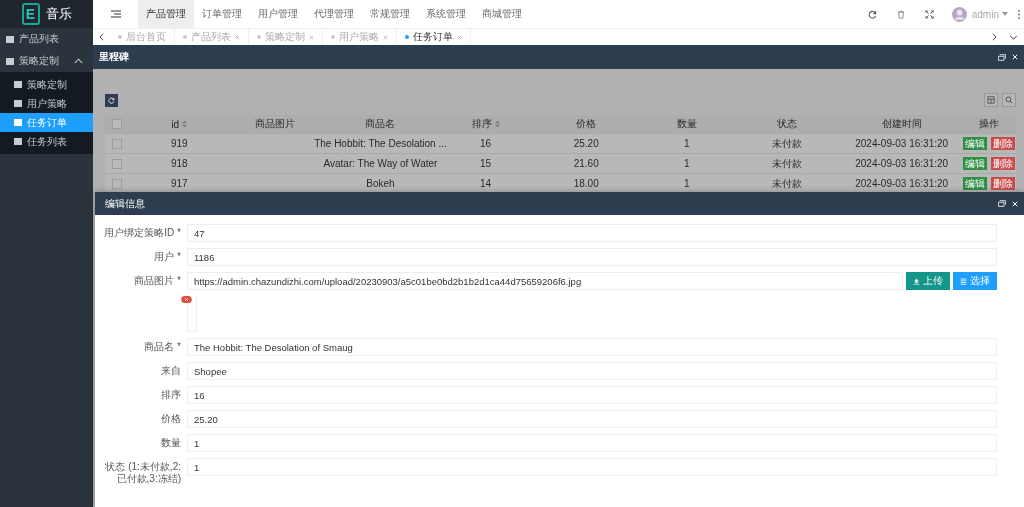  What do you see at coordinates (586, 124) in the screenshot?
I see `column-header: 价格` at bounding box center [586, 124].